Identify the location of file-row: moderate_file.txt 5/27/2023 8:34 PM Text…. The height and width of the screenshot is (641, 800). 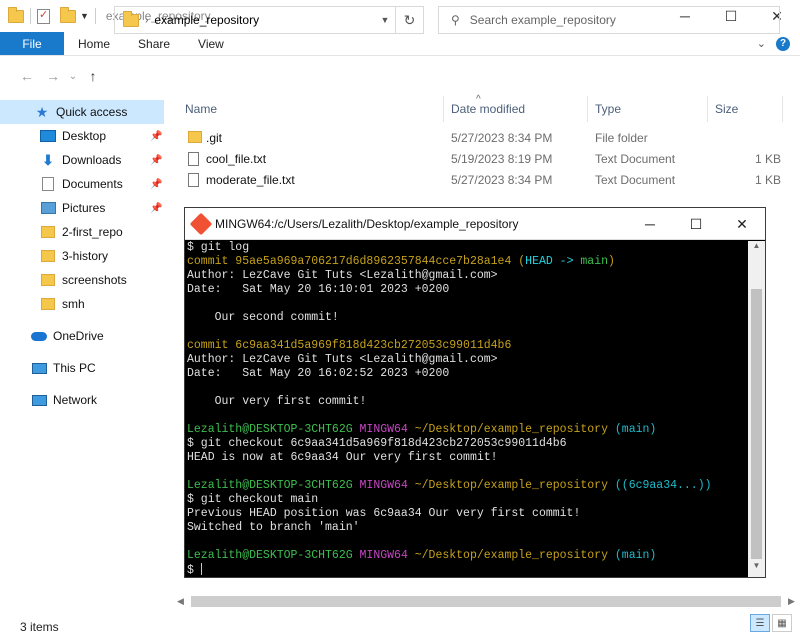
(486, 180).